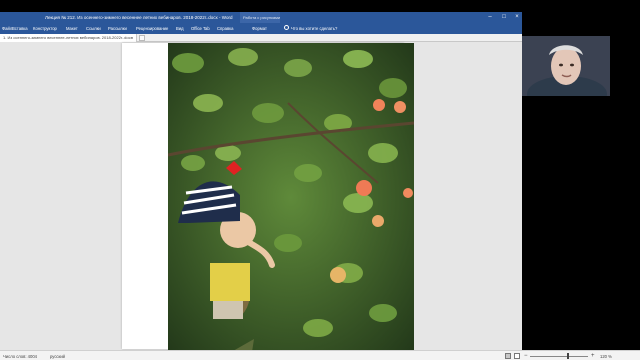  Describe the element at coordinates (7, 28) in the screenshot. I see `tab-file: Файл` at that location.